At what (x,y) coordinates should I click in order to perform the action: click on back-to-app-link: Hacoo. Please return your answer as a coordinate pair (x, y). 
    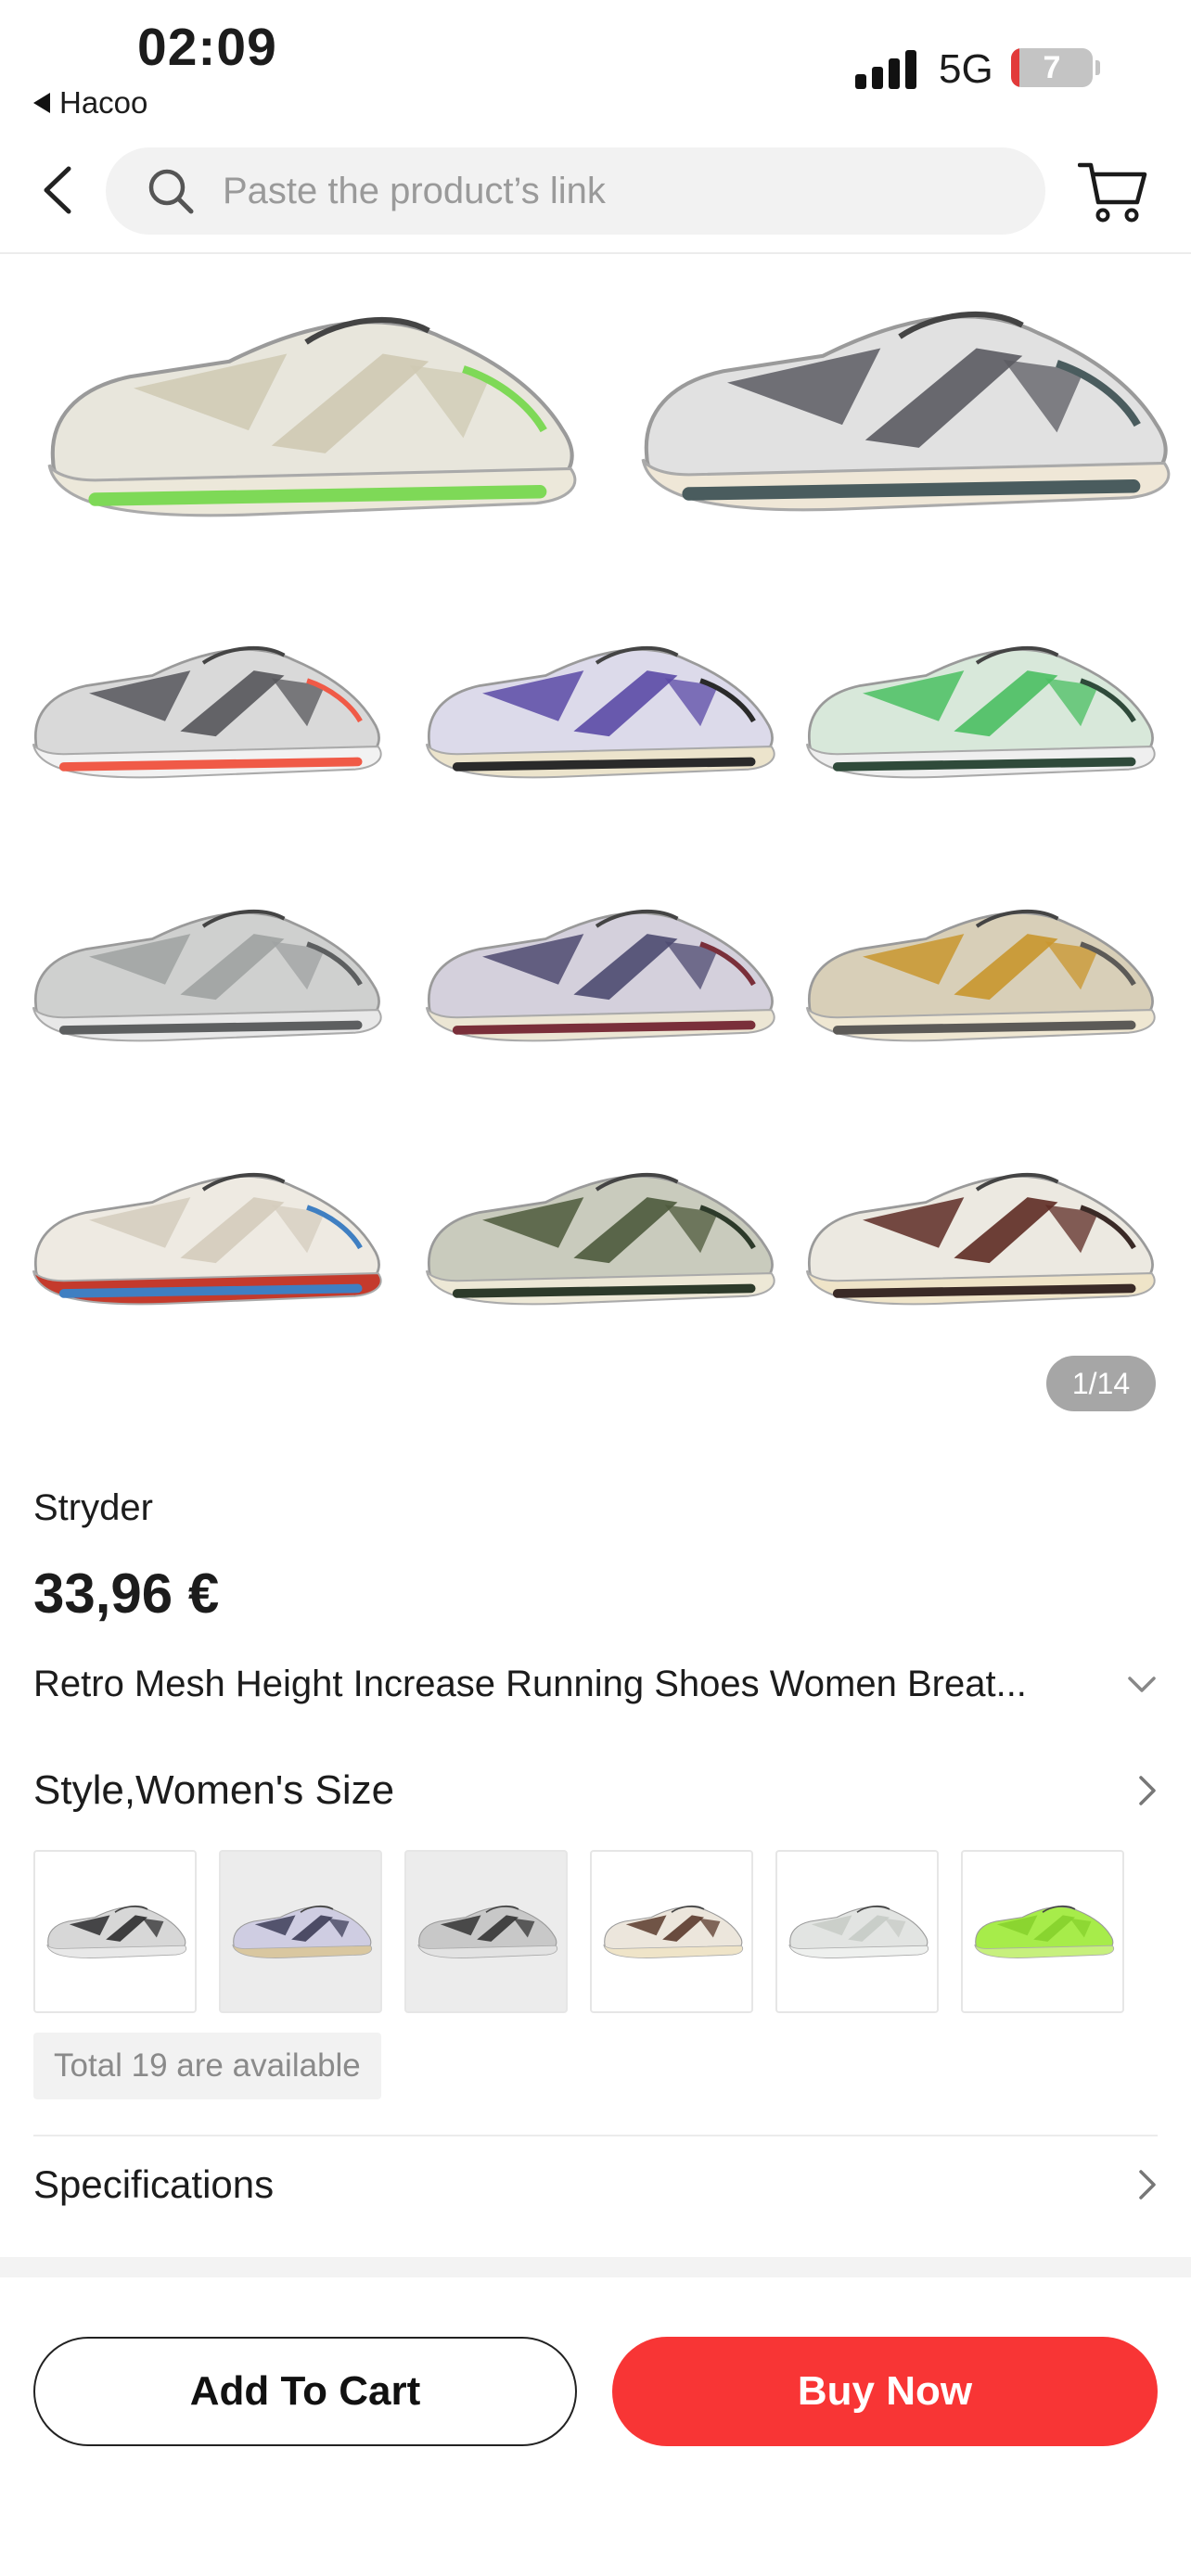
    Looking at the image, I should click on (90, 103).